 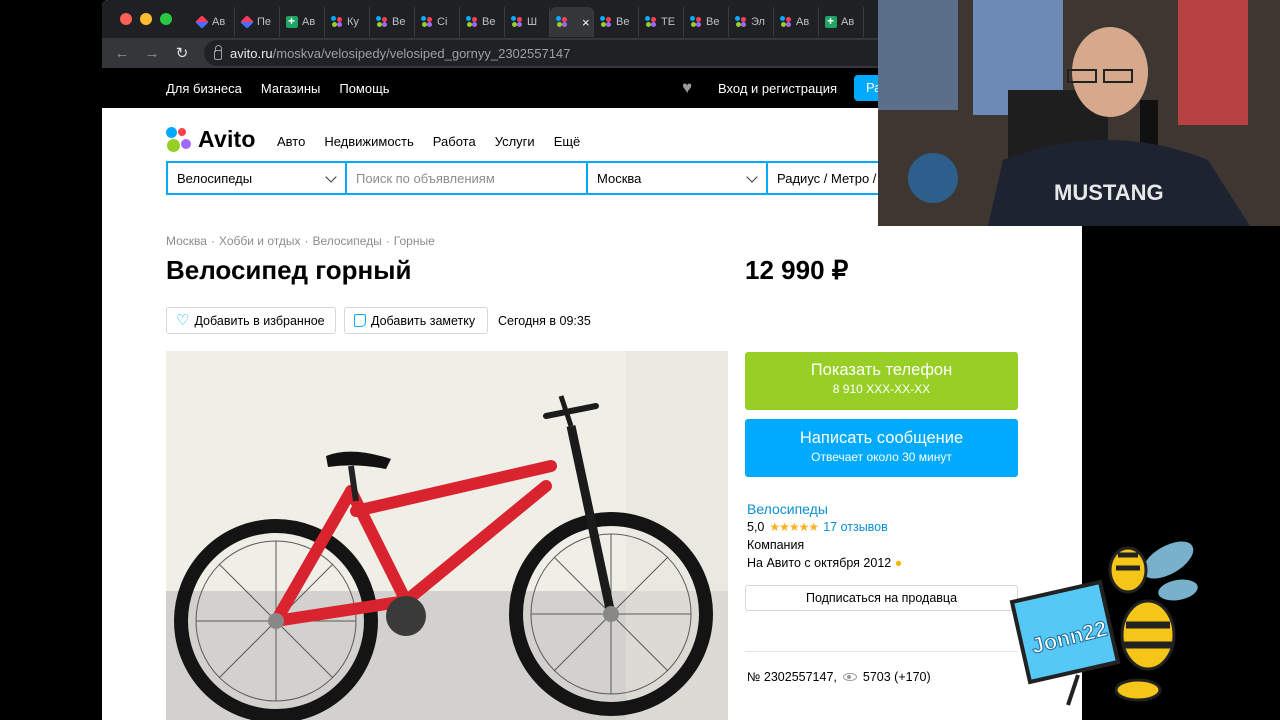 I want to click on add-note-button: Добавить заметку, so click(x=416, y=320).